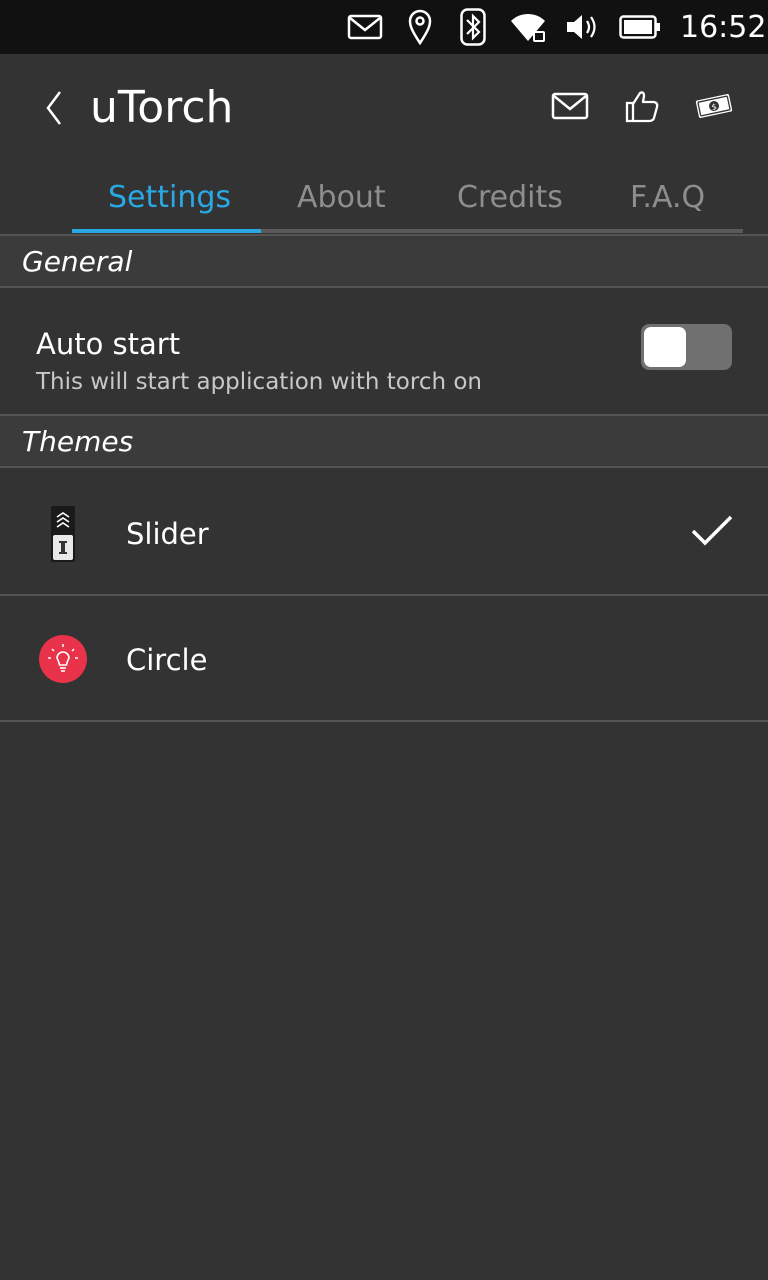 The height and width of the screenshot is (1280, 768). What do you see at coordinates (384, 261) in the screenshot?
I see `section-header-general: General` at bounding box center [384, 261].